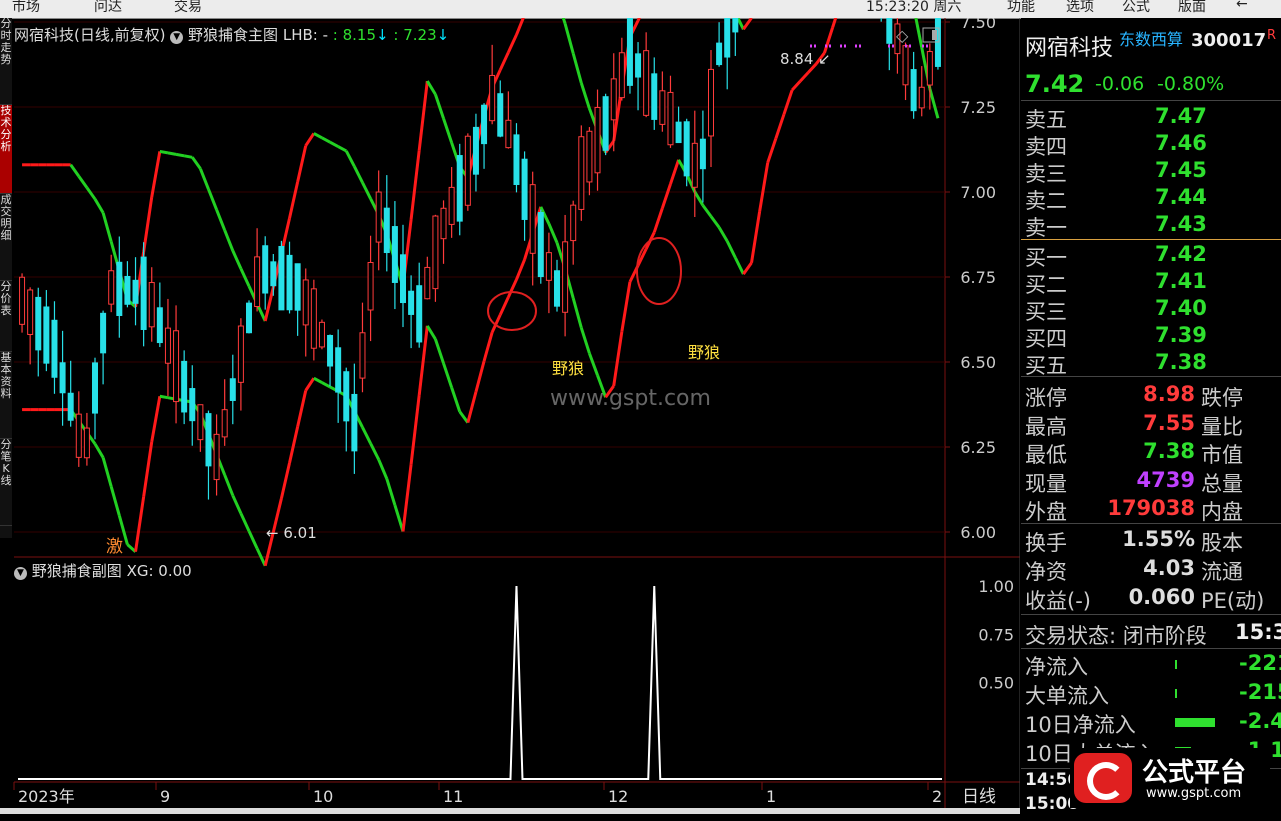 This screenshot has height=821, width=1281. What do you see at coordinates (1080, 8) in the screenshot?
I see `menu-options: 选项` at bounding box center [1080, 8].